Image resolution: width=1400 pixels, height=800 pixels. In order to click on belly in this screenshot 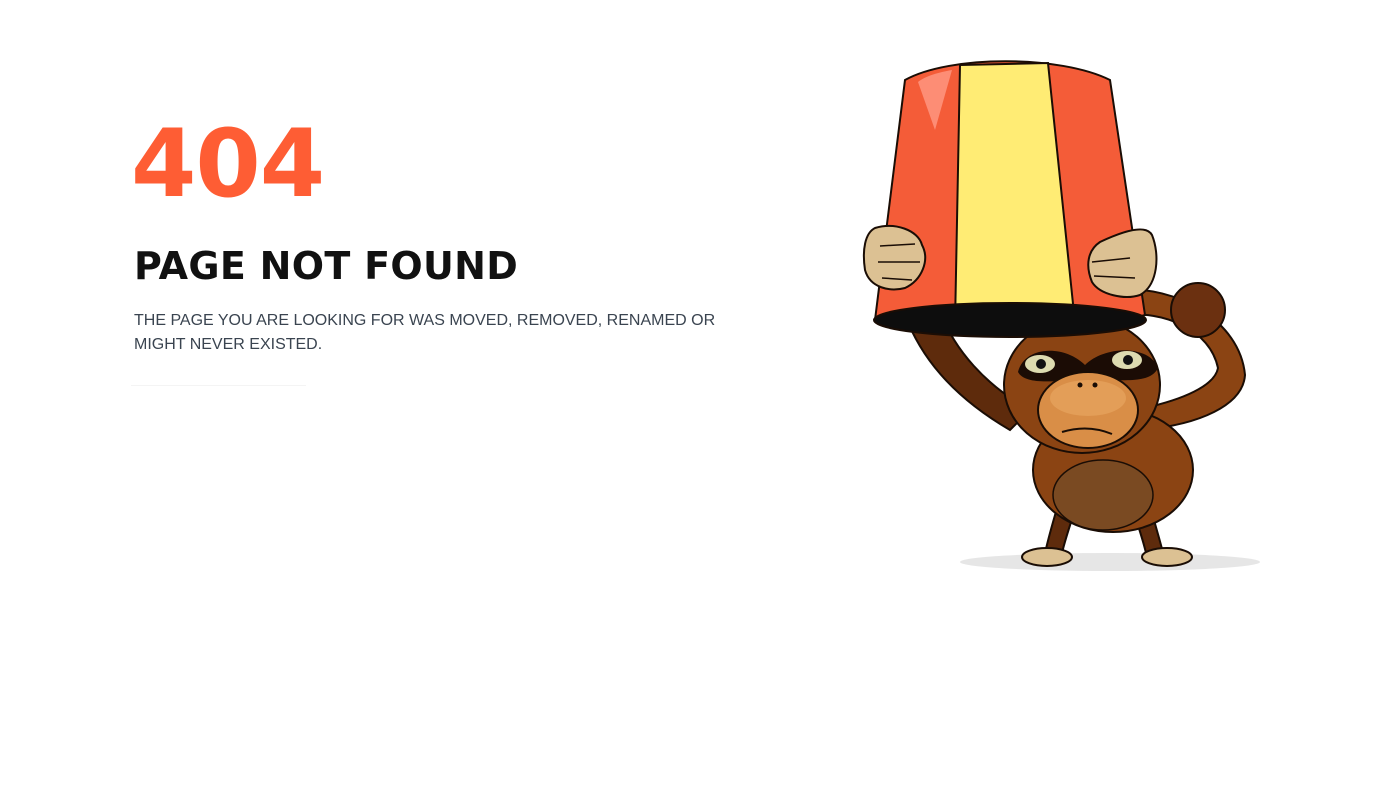, I will do `click(1103, 495)`.